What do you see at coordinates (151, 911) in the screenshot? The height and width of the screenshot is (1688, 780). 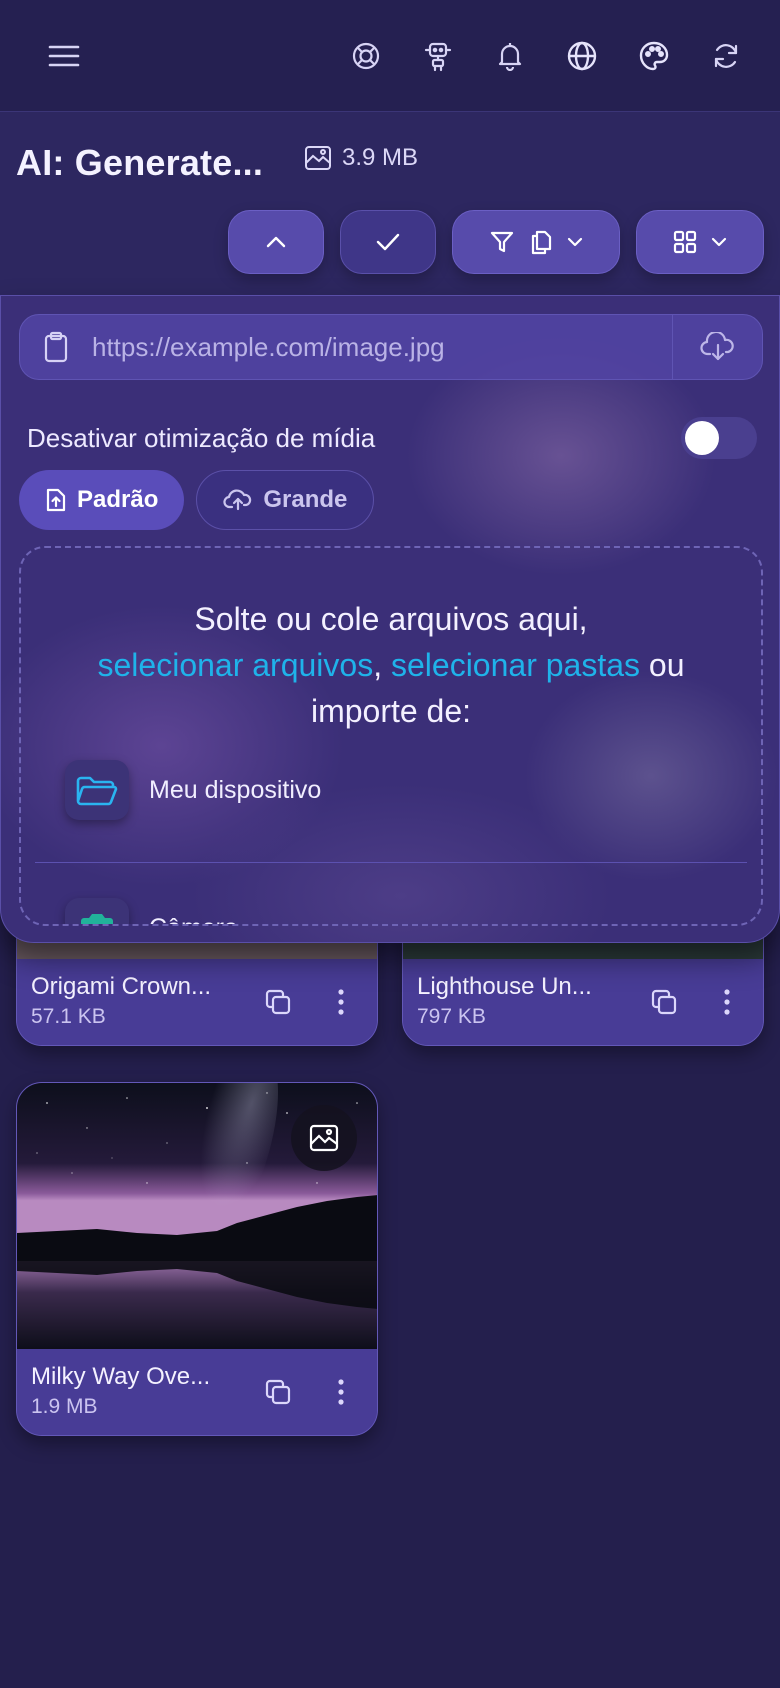 I see `source-camera: Câmera` at bounding box center [151, 911].